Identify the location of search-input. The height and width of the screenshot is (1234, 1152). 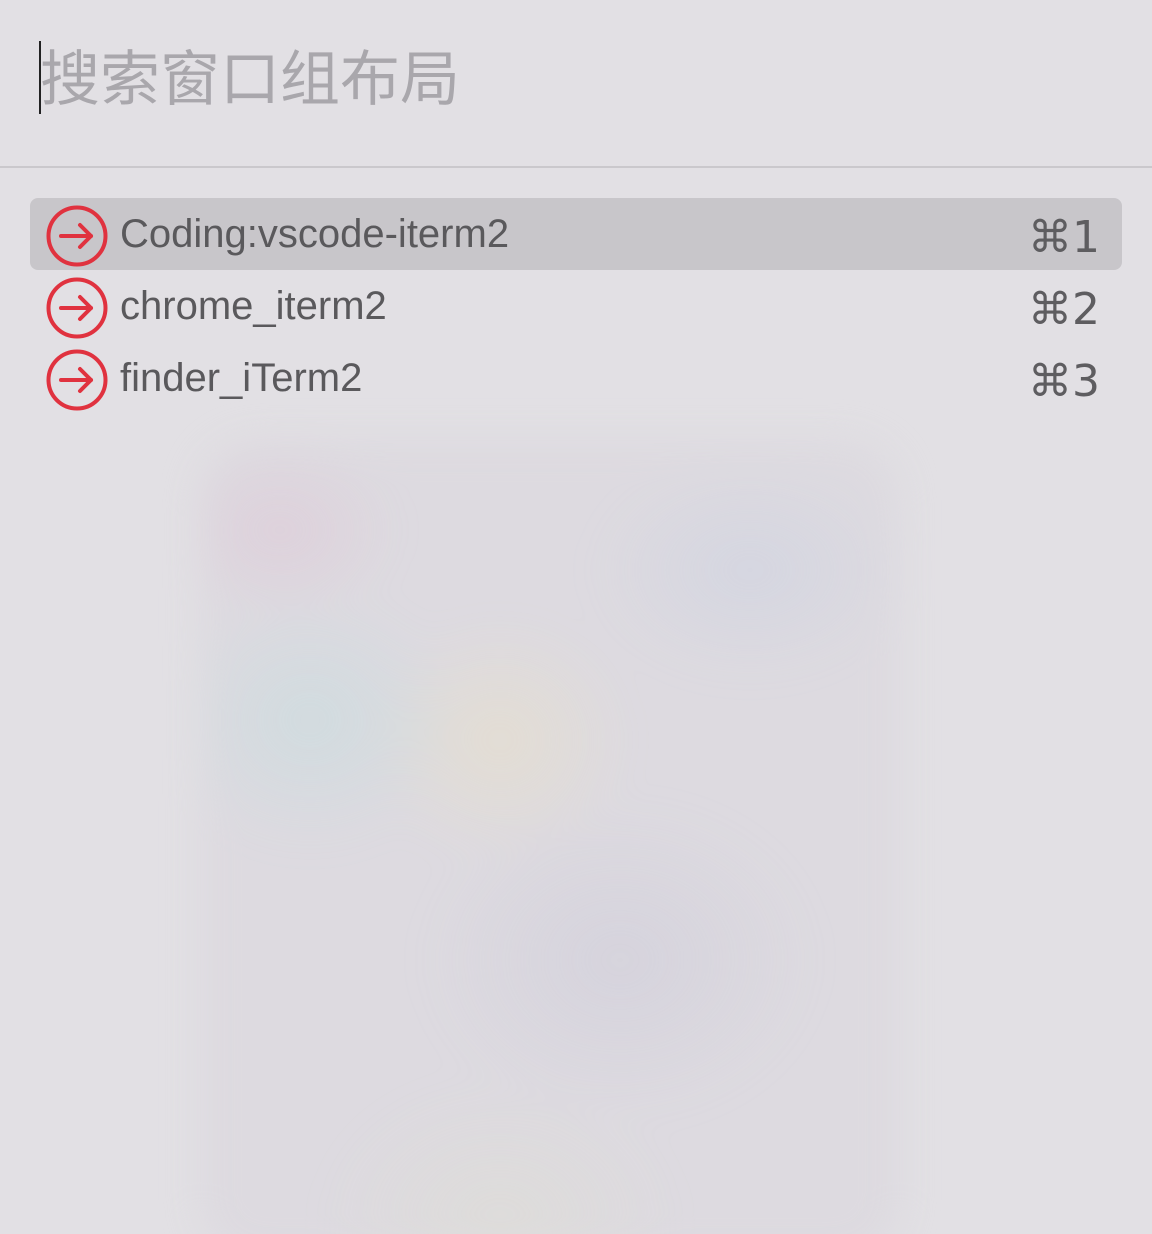
(580, 80).